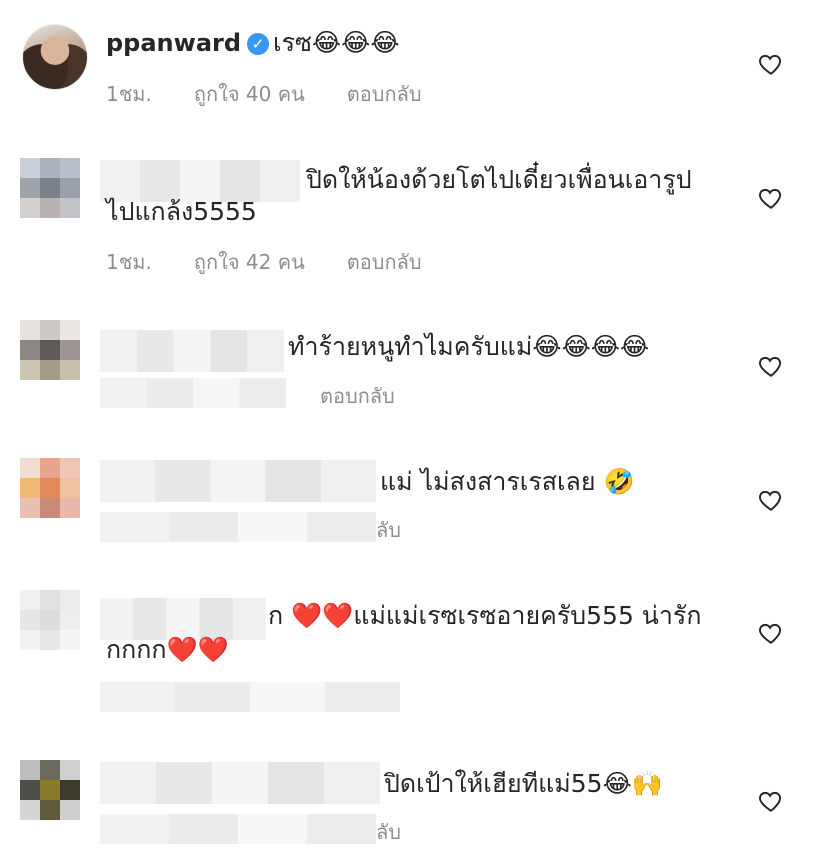 This screenshot has height=864, width=828. What do you see at coordinates (181, 211) in the screenshot?
I see `comment-text: ไปแกล้ง5555` at bounding box center [181, 211].